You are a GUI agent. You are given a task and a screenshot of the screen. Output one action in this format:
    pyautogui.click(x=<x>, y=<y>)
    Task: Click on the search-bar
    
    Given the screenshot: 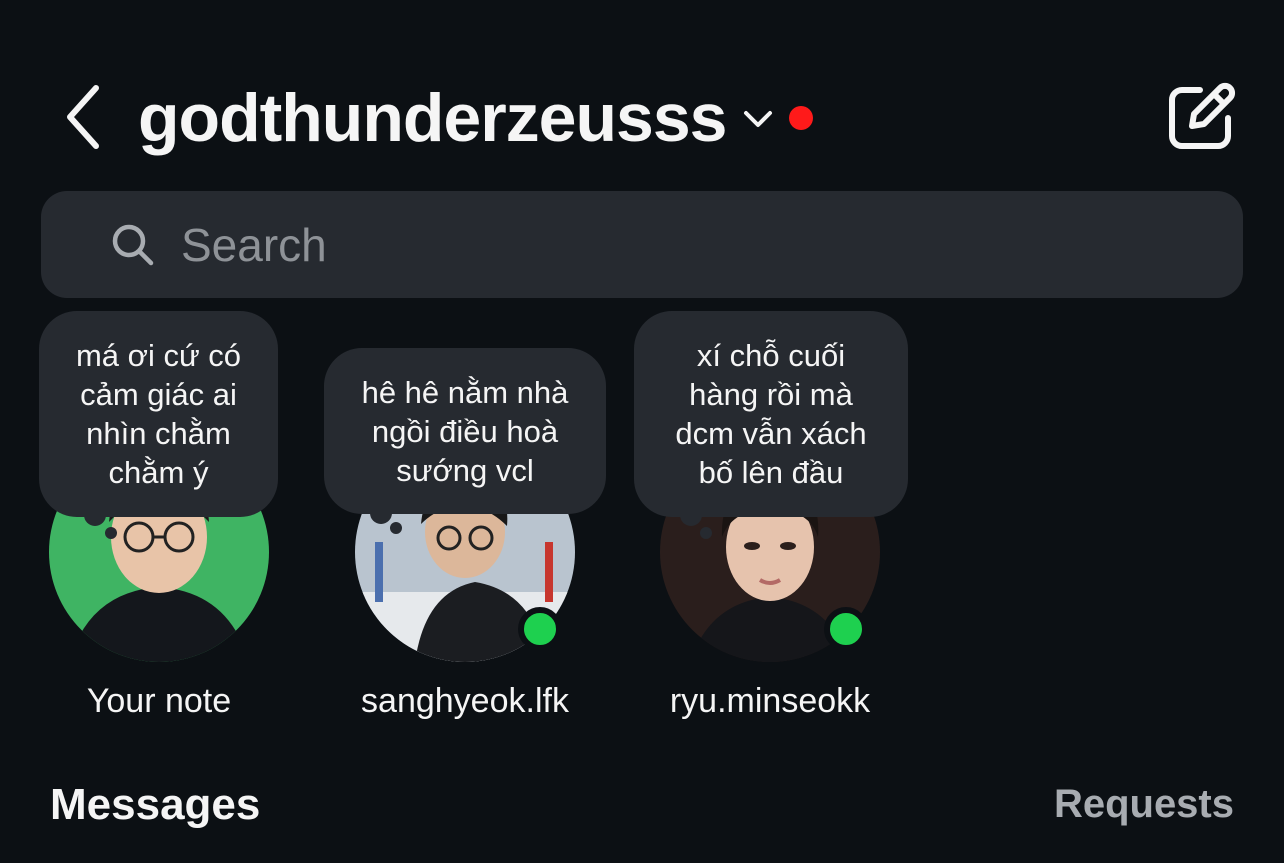 What is the action you would take?
    pyautogui.click(x=642, y=244)
    